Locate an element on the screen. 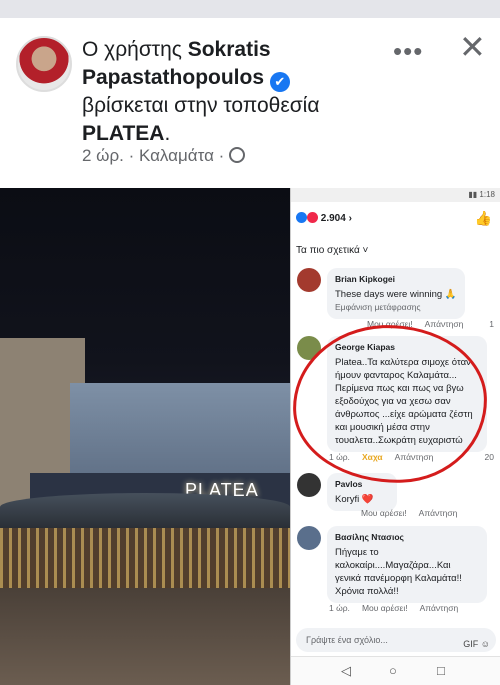 The height and width of the screenshot is (685, 500). reaction-summary: 2.904 › is located at coordinates (324, 218).